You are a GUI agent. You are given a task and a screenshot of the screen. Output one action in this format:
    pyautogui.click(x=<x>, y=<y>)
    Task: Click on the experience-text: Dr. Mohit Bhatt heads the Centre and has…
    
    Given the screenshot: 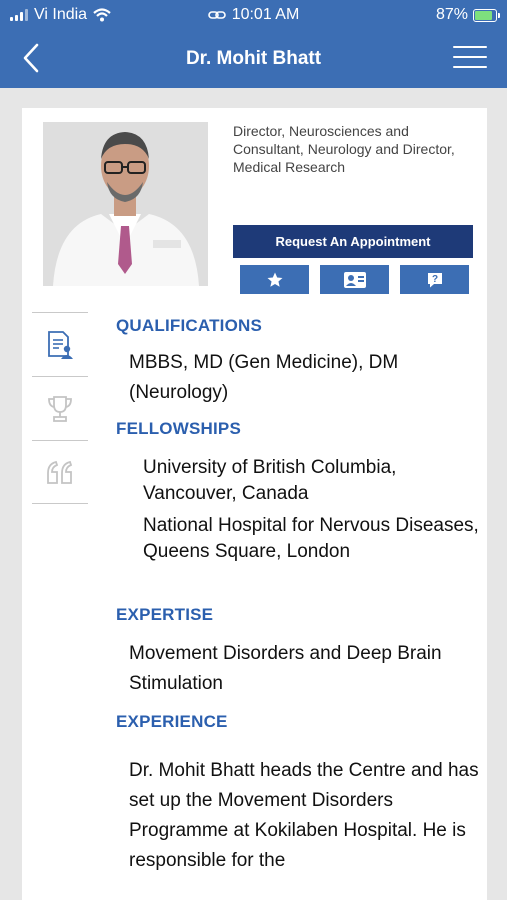 What is the action you would take?
    pyautogui.click(x=304, y=815)
    